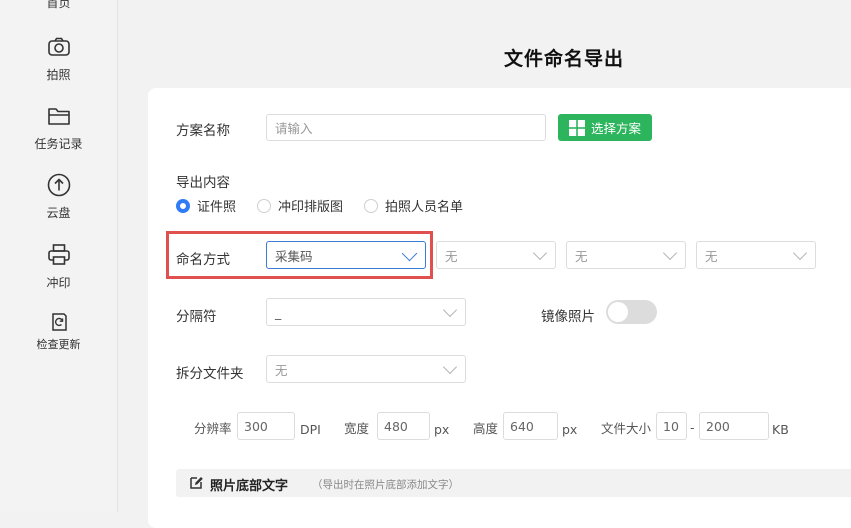 The width and height of the screenshot is (851, 528). Describe the element at coordinates (210, 374) in the screenshot. I see `split-folder-label: 拆分文件夹` at that location.